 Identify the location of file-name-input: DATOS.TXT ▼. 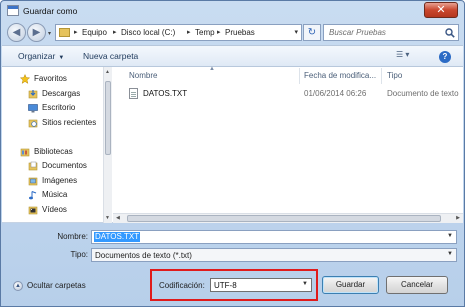
(274, 237).